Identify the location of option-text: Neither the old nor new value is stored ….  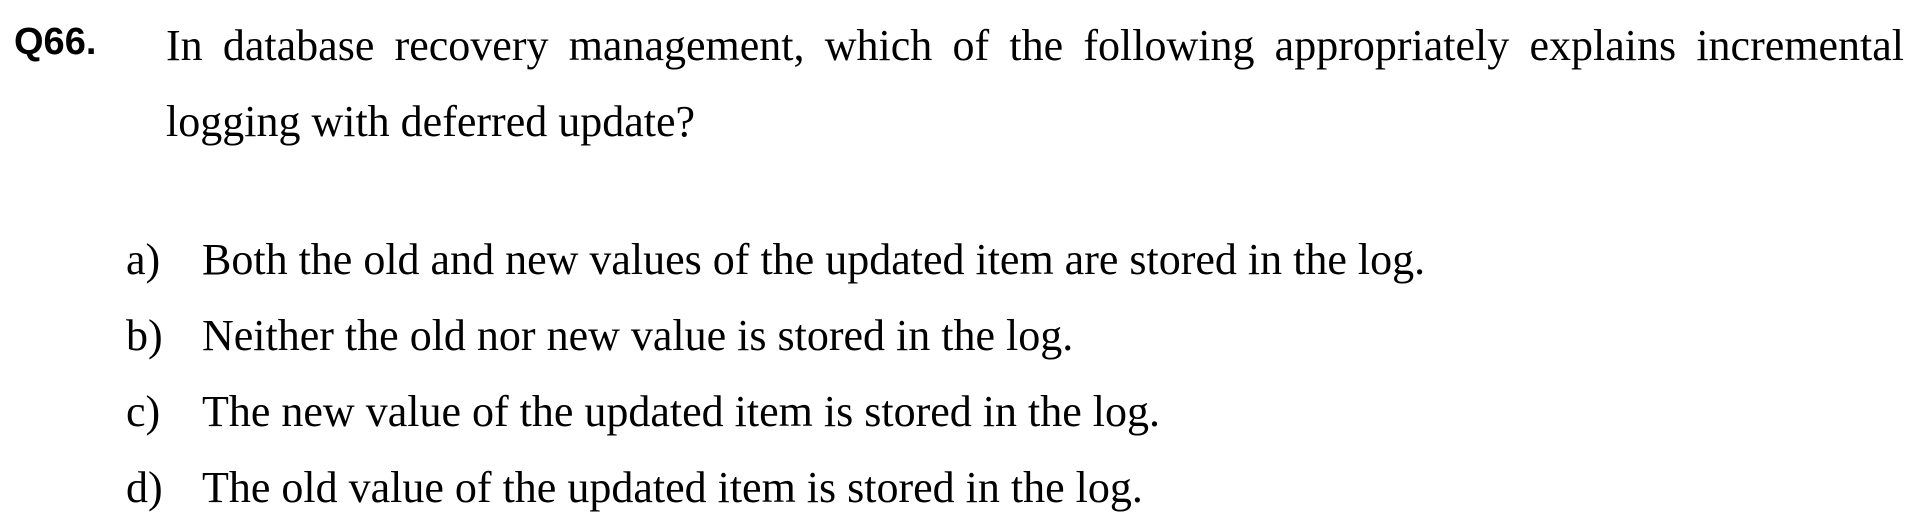
(638, 335).